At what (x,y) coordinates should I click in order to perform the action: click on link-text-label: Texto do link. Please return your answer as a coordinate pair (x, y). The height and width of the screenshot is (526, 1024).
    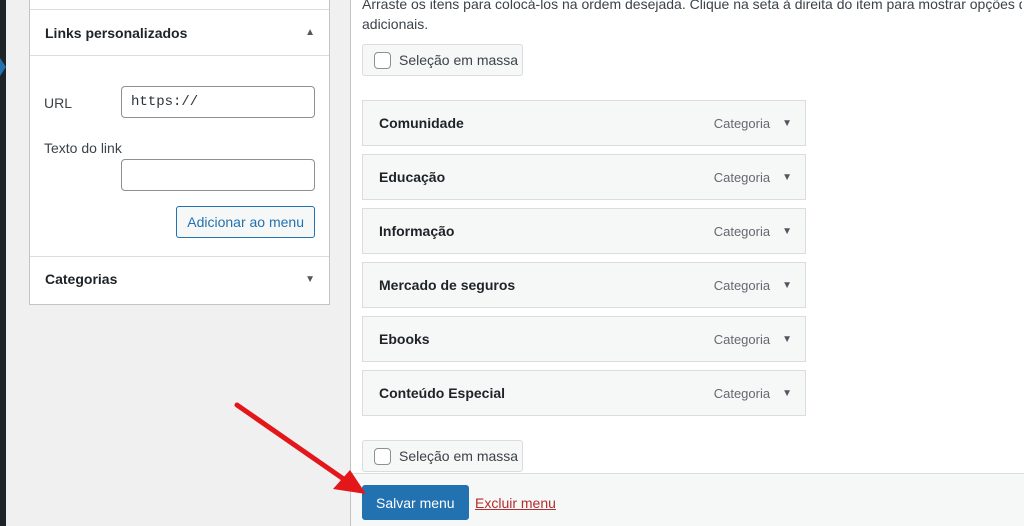
    Looking at the image, I should click on (83, 148).